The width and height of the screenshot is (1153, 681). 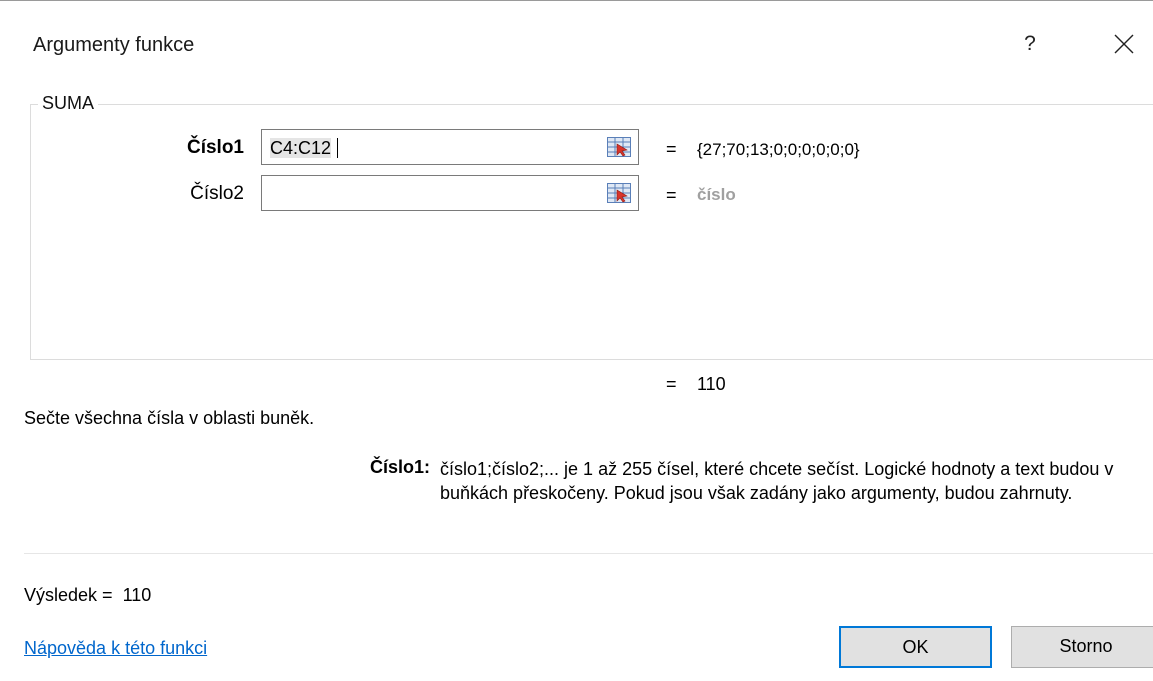 I want to click on arg2-label: Číslo2, so click(x=217, y=193).